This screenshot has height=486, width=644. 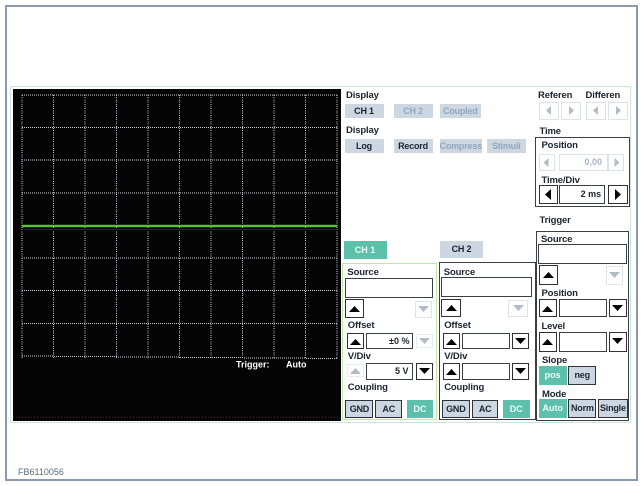 What do you see at coordinates (296, 365) in the screenshot?
I see `svg-text: Auto` at bounding box center [296, 365].